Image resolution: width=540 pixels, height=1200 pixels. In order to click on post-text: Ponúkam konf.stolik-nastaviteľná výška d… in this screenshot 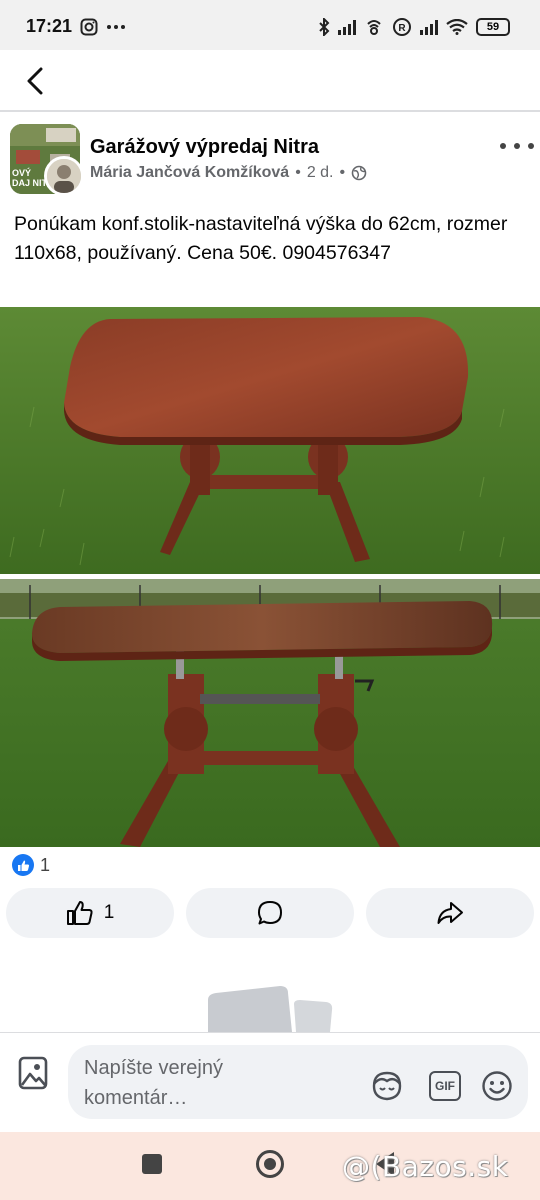, I will do `click(261, 238)`.